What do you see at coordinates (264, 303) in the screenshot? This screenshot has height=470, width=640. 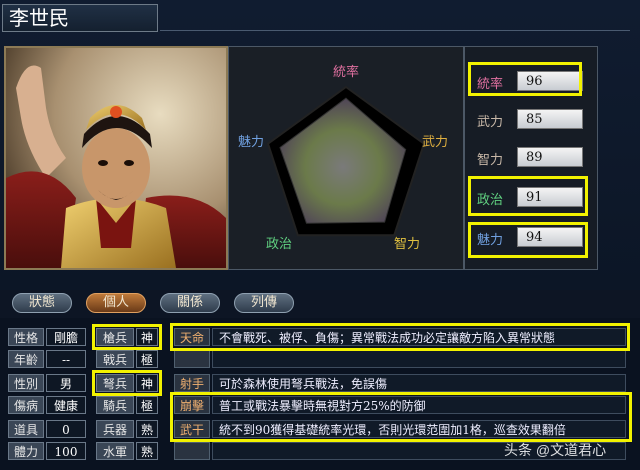 I see `tab-biography: 列傳` at bounding box center [264, 303].